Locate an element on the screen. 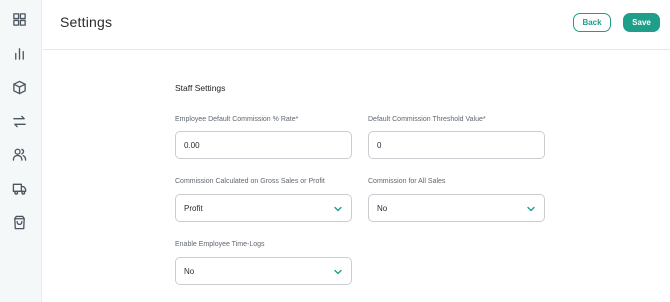  commission-rate-value: 0.00 is located at coordinates (192, 145).